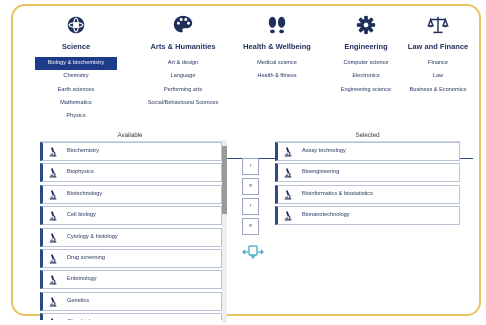 The width and height of the screenshot is (486, 325). I want to click on list-item: Cell biology, so click(131, 216).